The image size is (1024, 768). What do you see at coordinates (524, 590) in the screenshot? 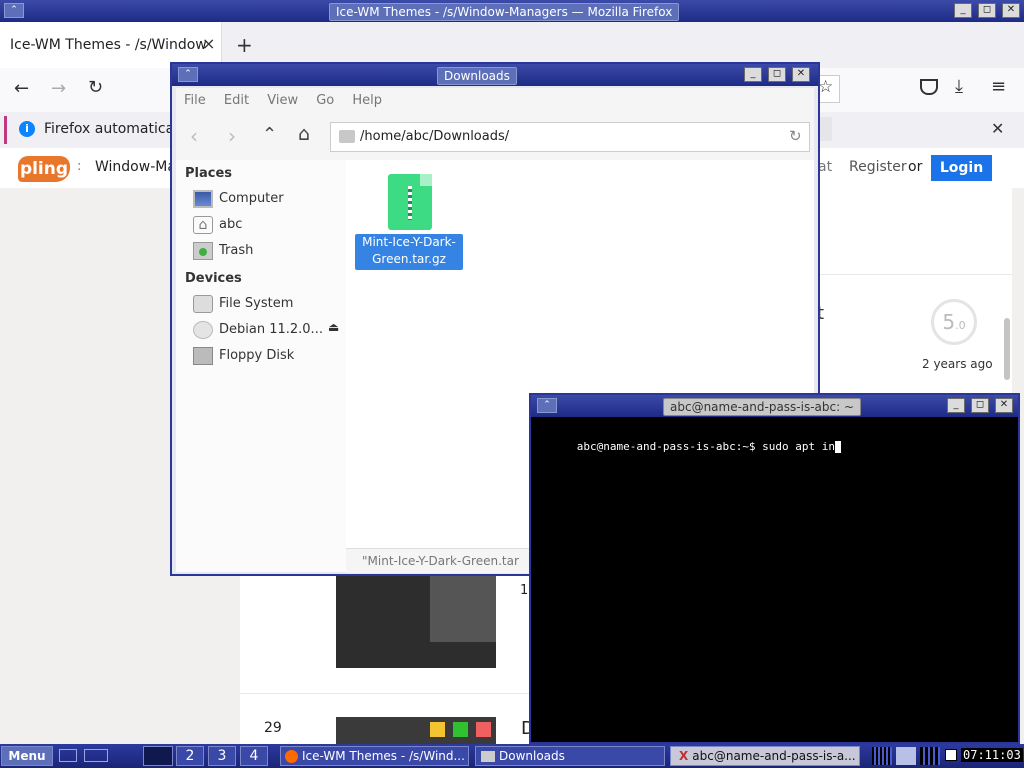
I see `row-number-1: 1` at bounding box center [524, 590].